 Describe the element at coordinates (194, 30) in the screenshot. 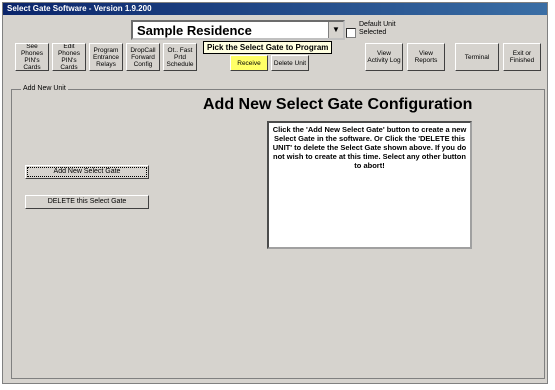

I see `residence-dropdown-value: Sample Residence` at that location.